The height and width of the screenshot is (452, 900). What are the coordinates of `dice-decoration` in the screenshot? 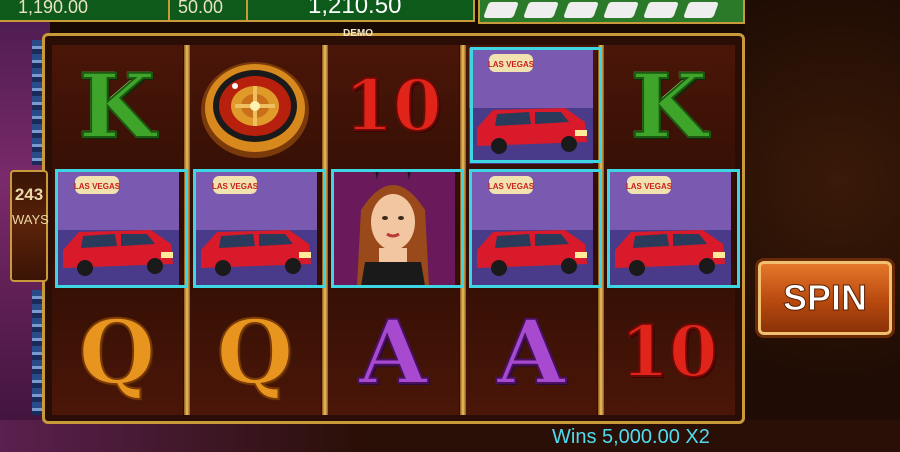 It's located at (611, 12).